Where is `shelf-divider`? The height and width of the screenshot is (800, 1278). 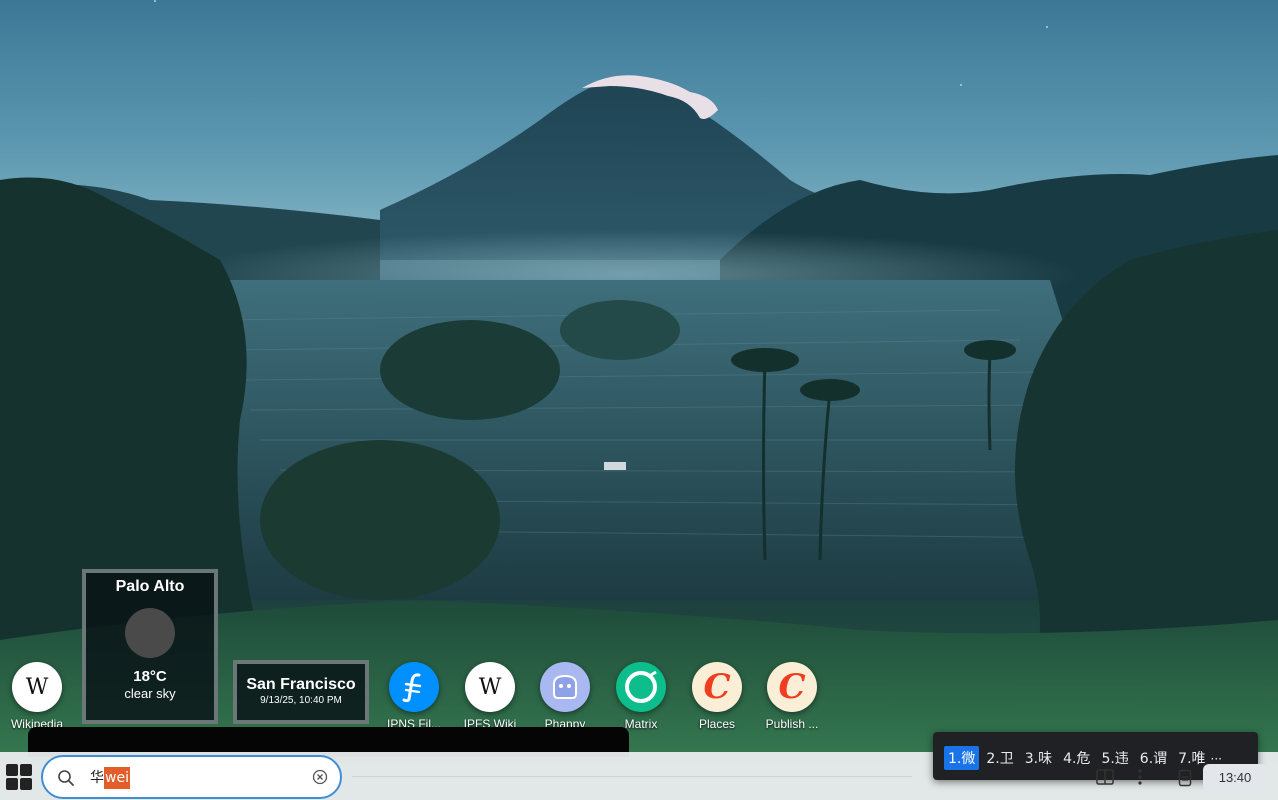
shelf-divider is located at coordinates (632, 776).